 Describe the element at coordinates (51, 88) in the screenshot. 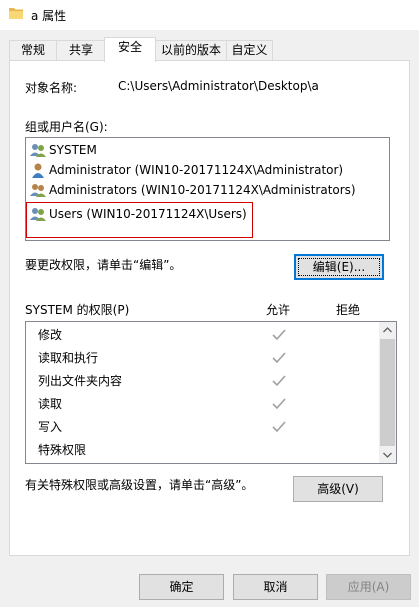

I see `object-name-label: 对象名称:` at that location.